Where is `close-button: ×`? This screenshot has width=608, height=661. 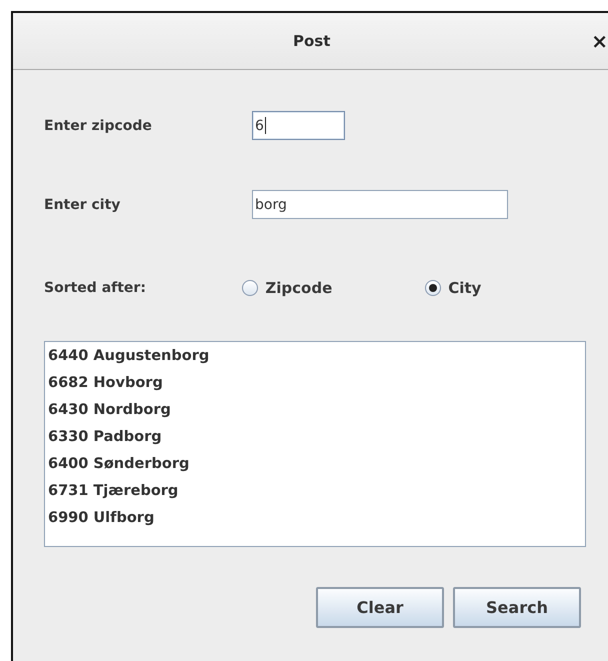 close-button: × is located at coordinates (597, 41).